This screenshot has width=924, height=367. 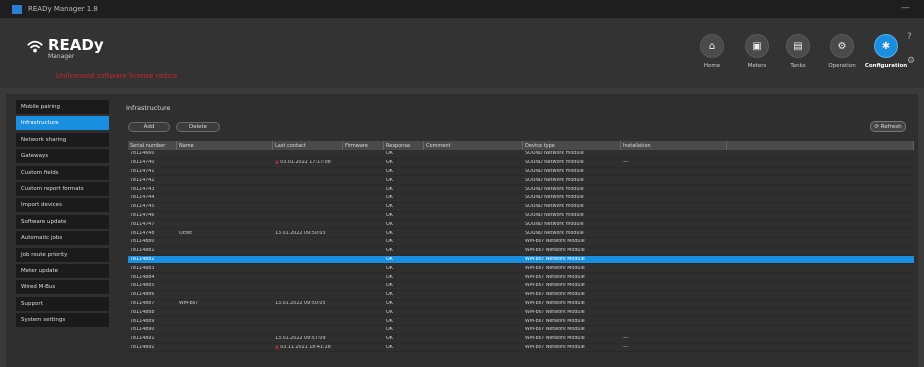 I want to click on table-row: 78114745 OK SOUND Network module, so click(x=521, y=207).